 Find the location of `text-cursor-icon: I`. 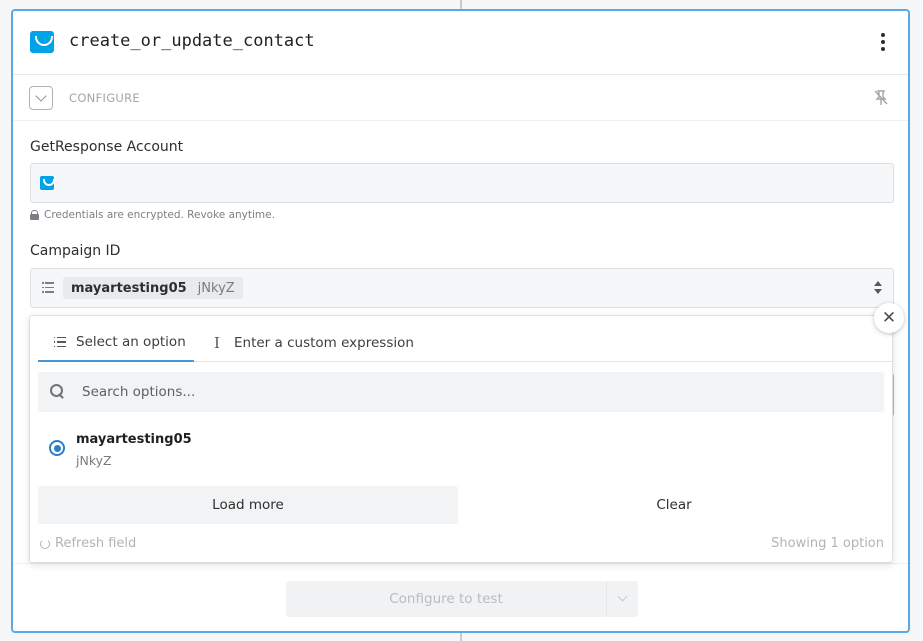

text-cursor-icon: I is located at coordinates (217, 343).